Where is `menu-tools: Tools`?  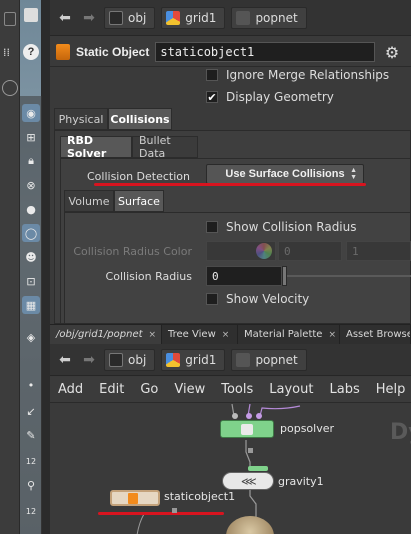 menu-tools: Tools is located at coordinates (237, 389).